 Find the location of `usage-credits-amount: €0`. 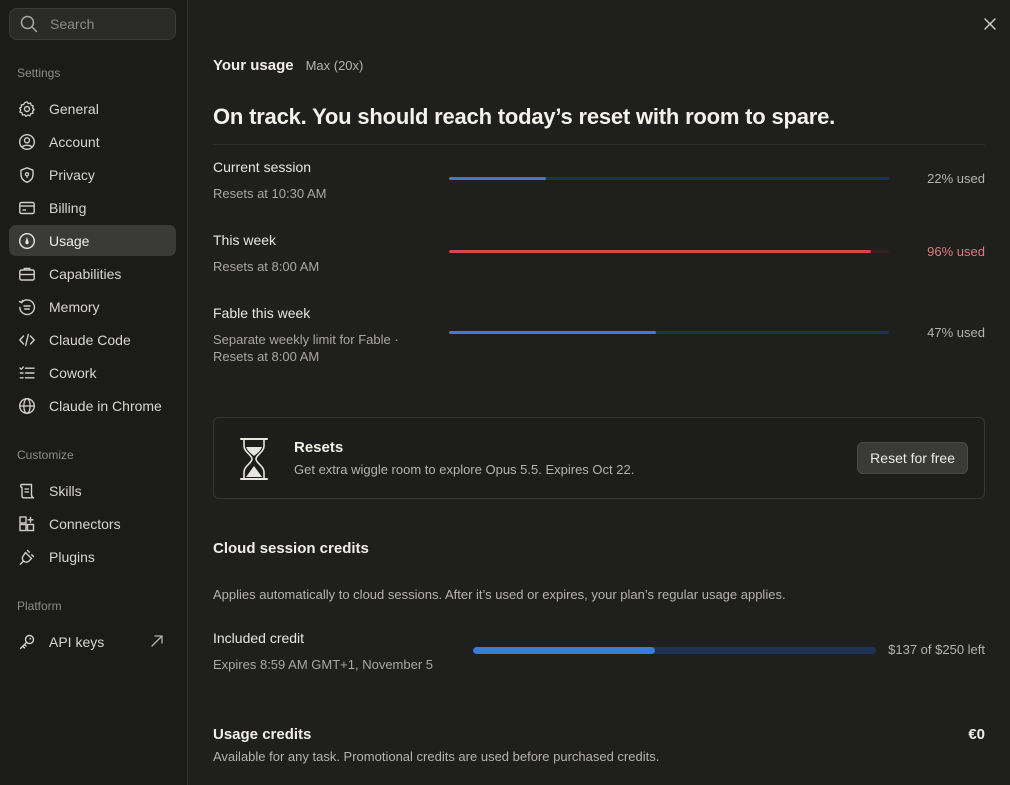

usage-credits-amount: €0 is located at coordinates (976, 734).